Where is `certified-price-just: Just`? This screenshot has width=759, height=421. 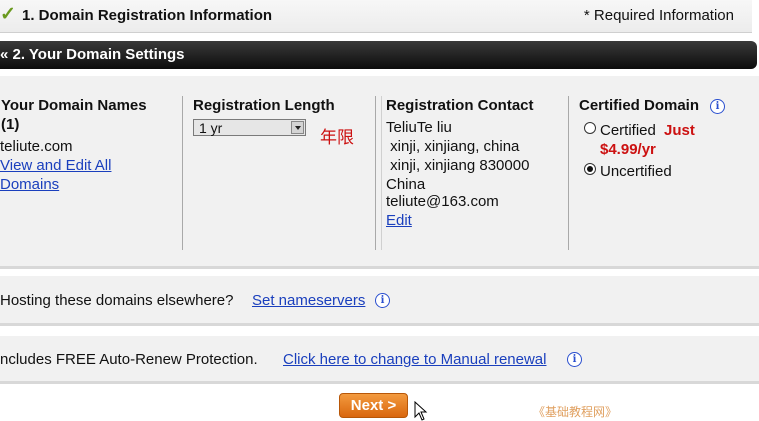
certified-price-just: Just is located at coordinates (679, 130).